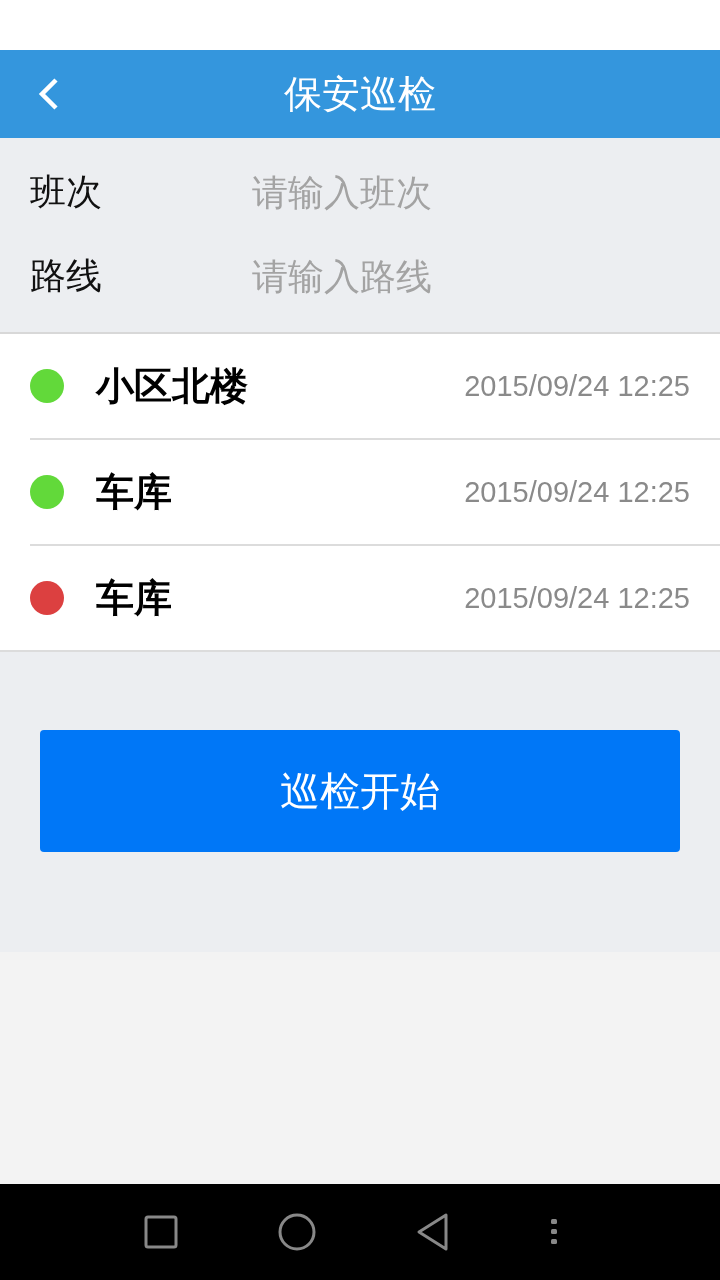 This screenshot has height=1280, width=720. What do you see at coordinates (66, 191) in the screenshot?
I see `field-label: 班次` at bounding box center [66, 191].